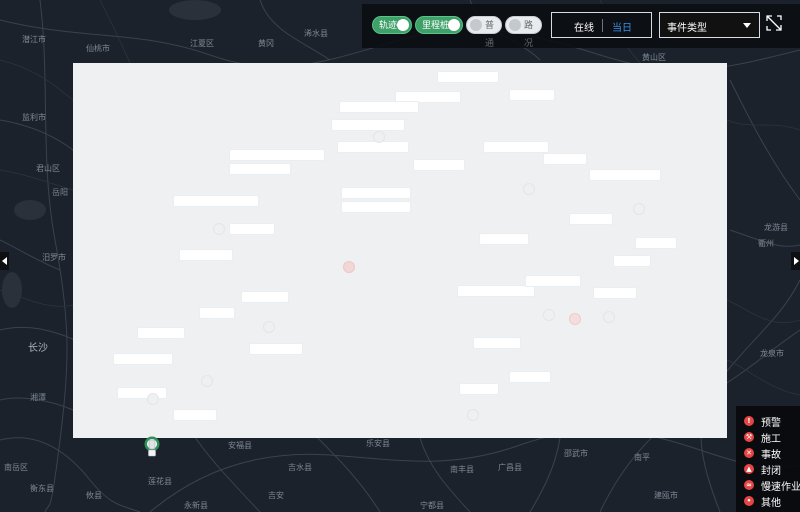 This screenshot has height=512, width=800. Describe the element at coordinates (316, 33) in the screenshot. I see `place-label: 浠水县` at that location.